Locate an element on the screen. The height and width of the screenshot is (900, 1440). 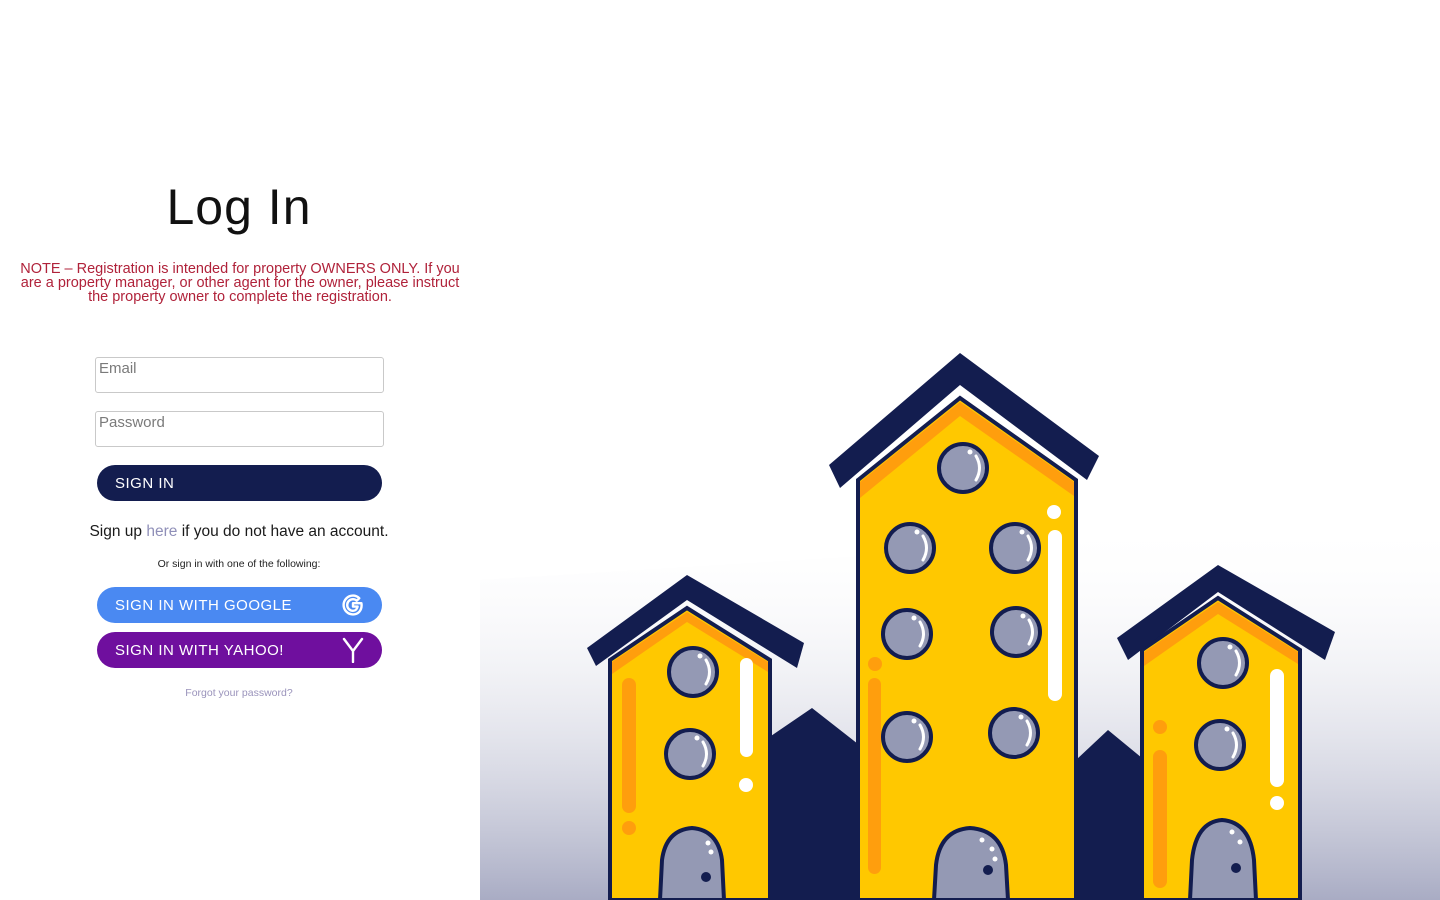
yahoo-y-icon is located at coordinates (353, 650).